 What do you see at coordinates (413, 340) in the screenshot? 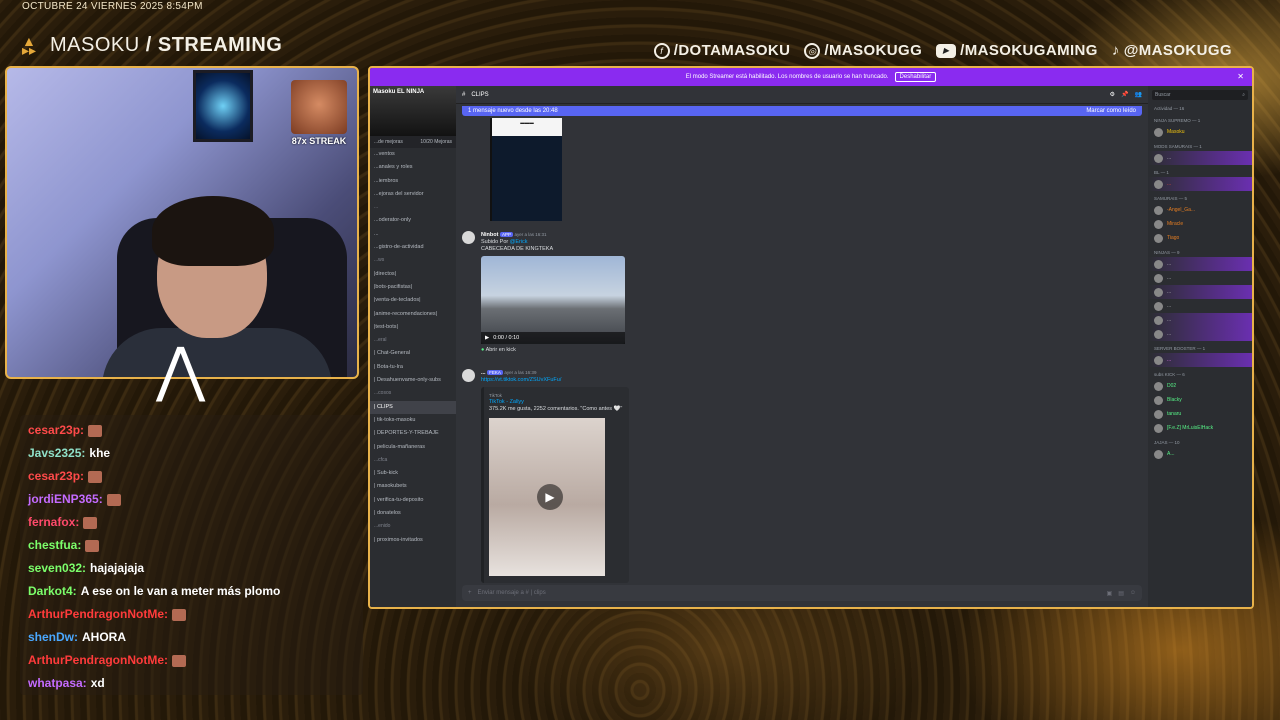
I see `channel-category: ...eral` at bounding box center [413, 340].